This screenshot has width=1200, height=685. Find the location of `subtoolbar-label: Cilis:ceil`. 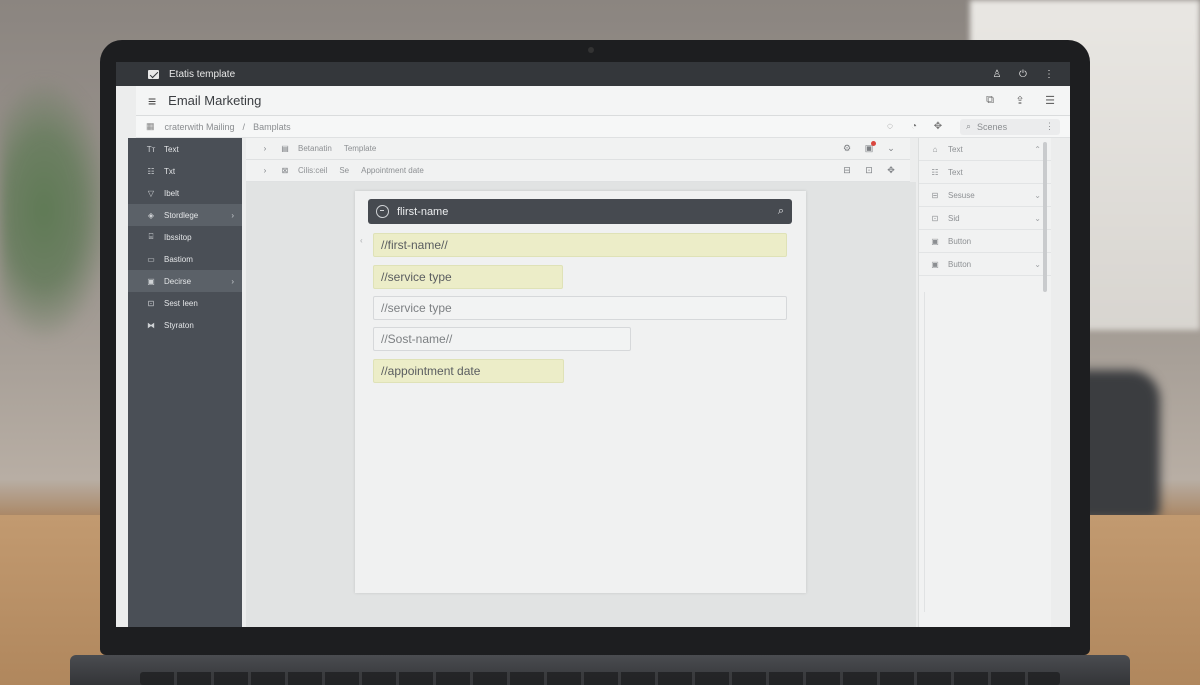

subtoolbar-label: Cilis:ceil is located at coordinates (313, 170).